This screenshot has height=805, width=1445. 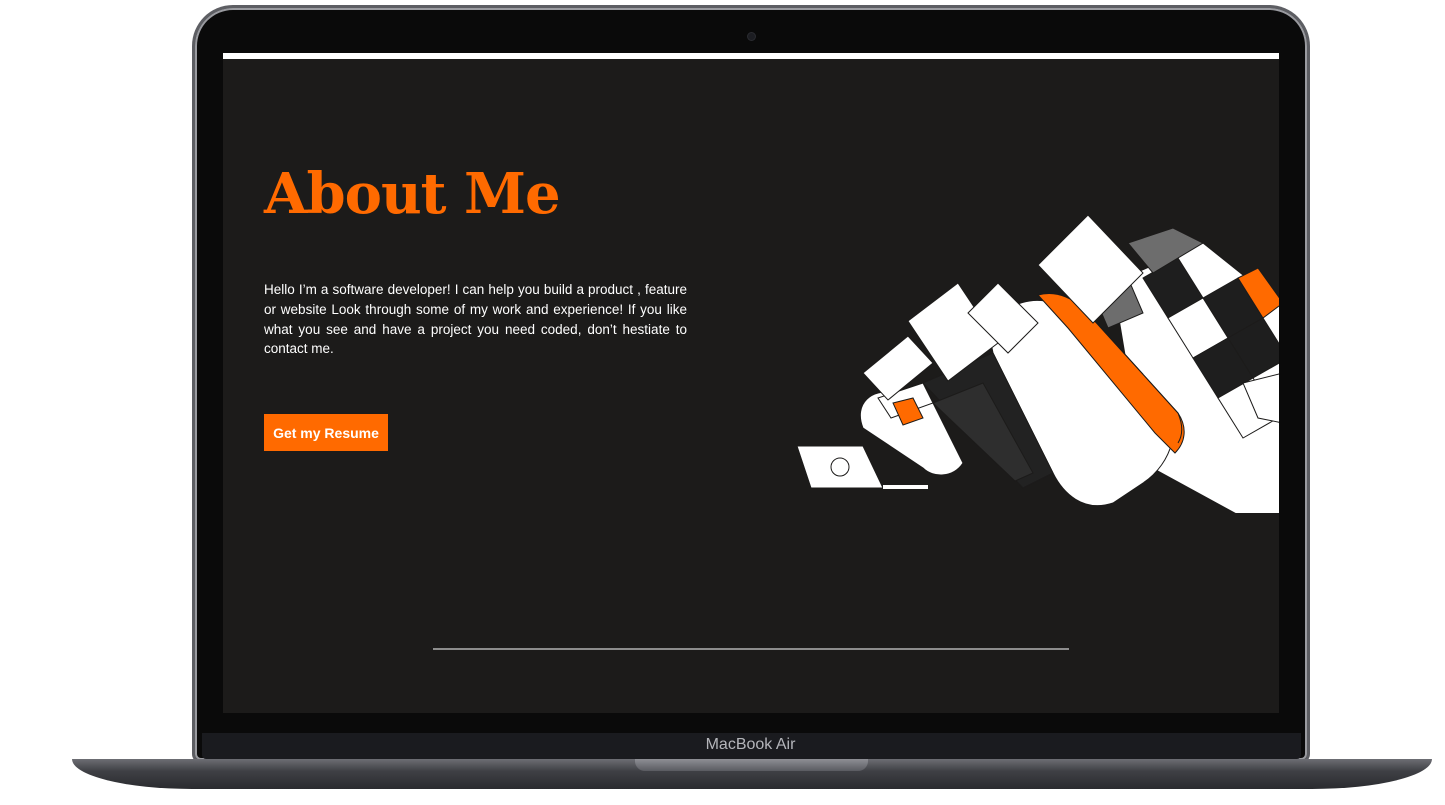 What do you see at coordinates (751, 649) in the screenshot?
I see `section-divider` at bounding box center [751, 649].